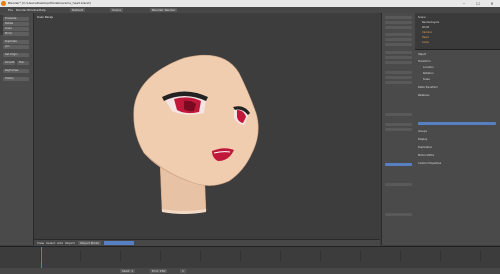 The width and height of the screenshot is (500, 274). I want to click on render-engine-selector: Blender Render, so click(164, 10).